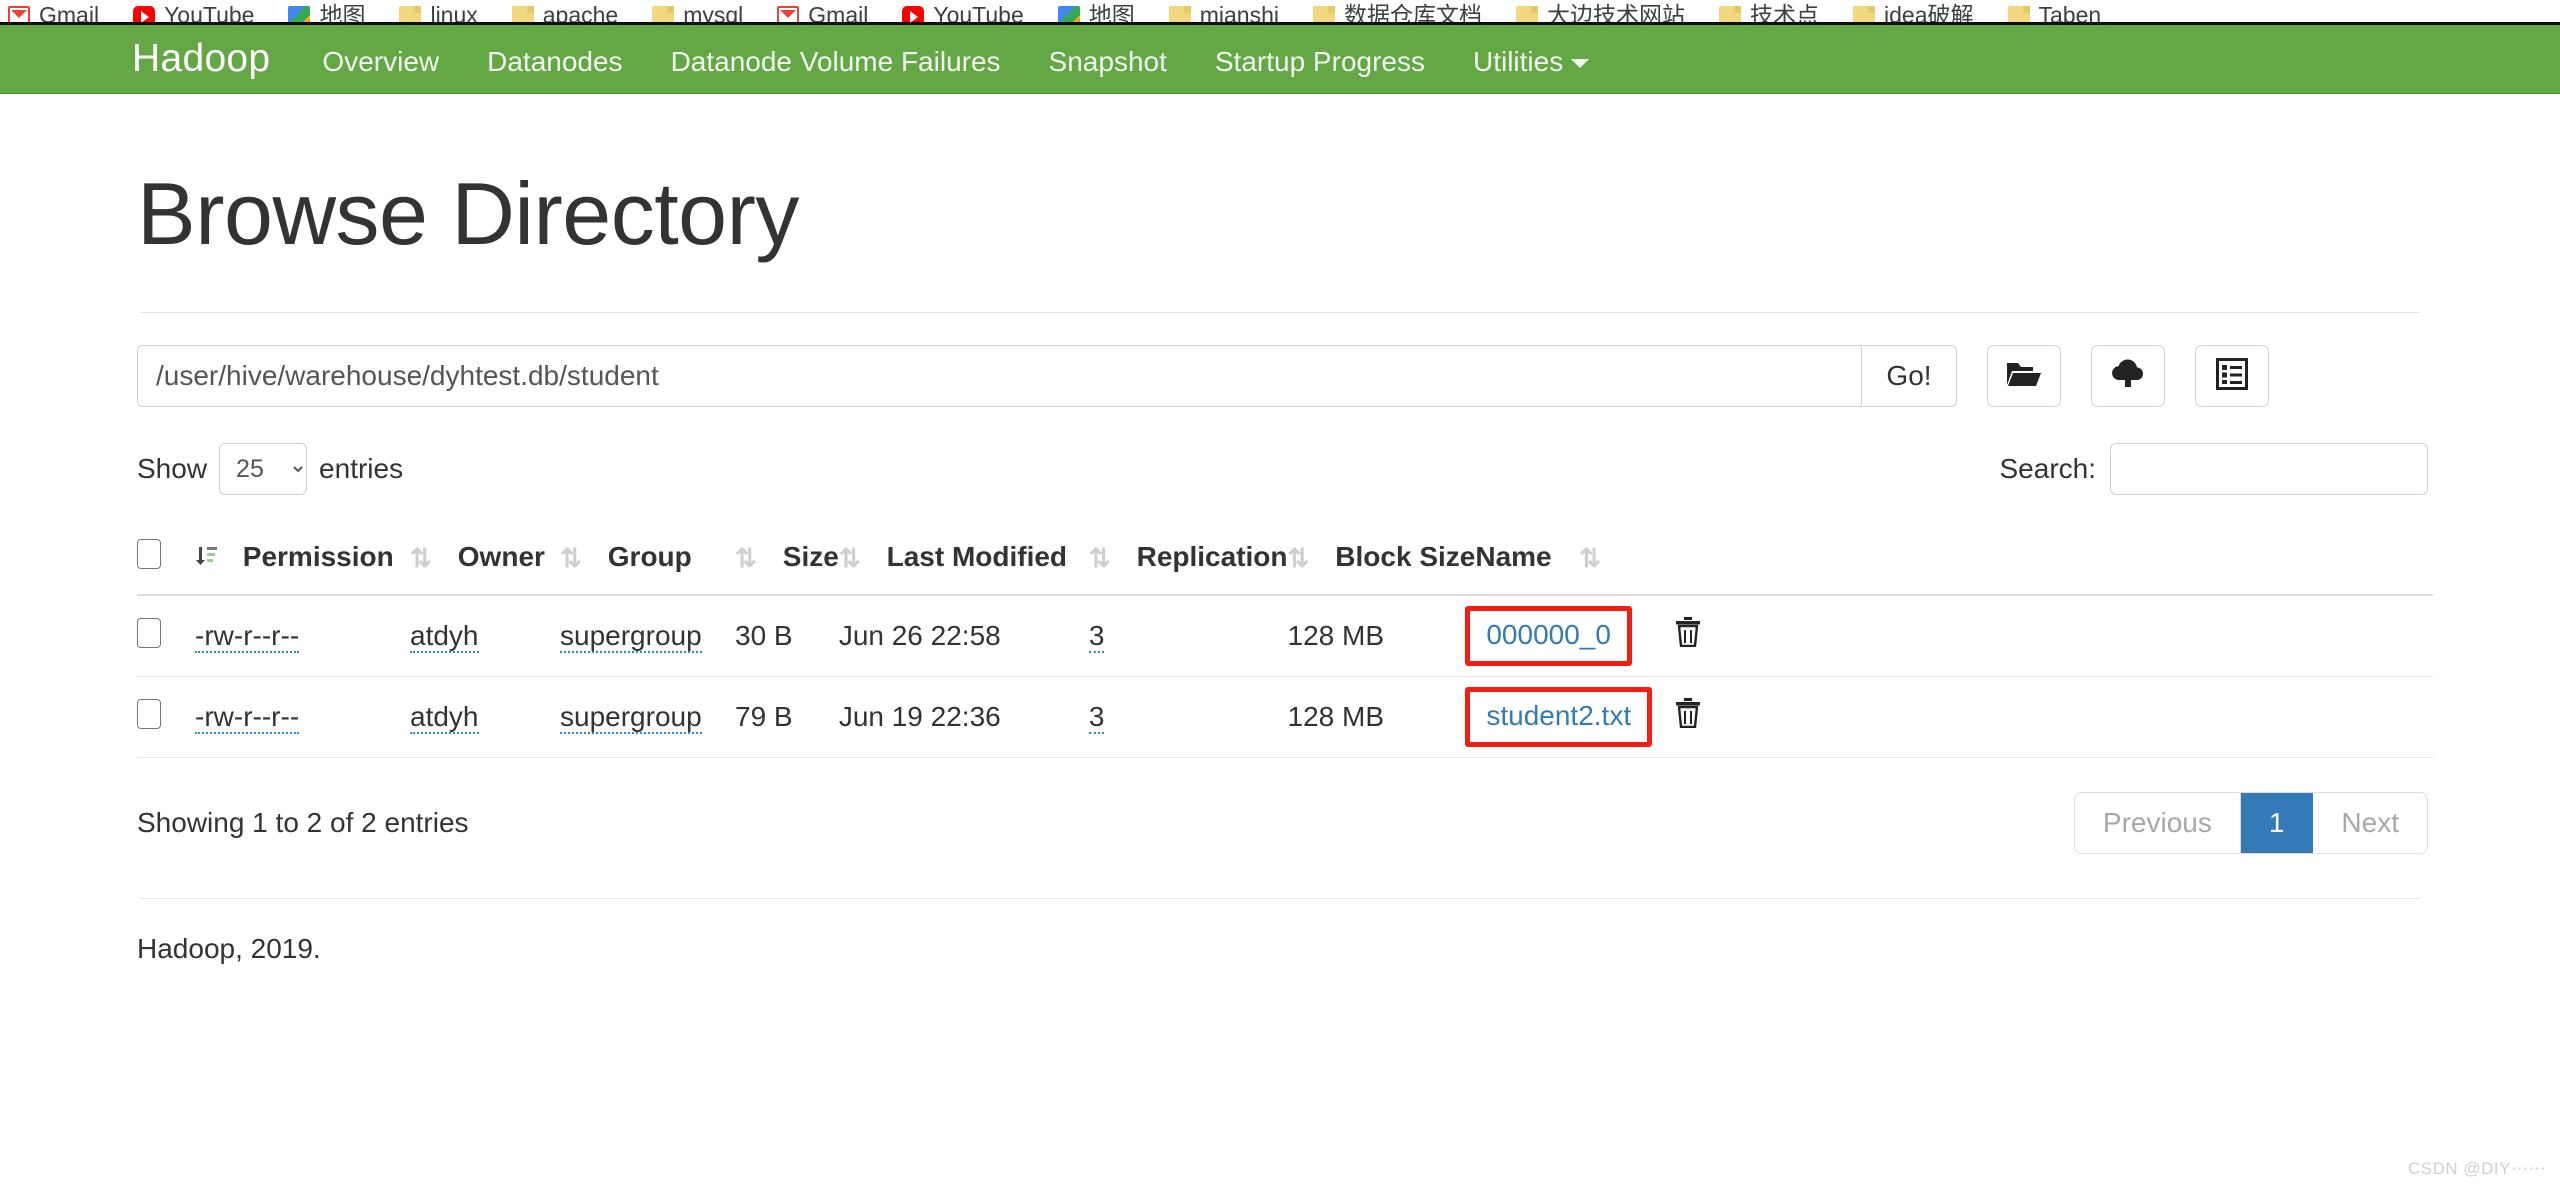 The height and width of the screenshot is (1187, 2560). Describe the element at coordinates (764, 717) in the screenshot. I see `size-value: 79 B` at that location.